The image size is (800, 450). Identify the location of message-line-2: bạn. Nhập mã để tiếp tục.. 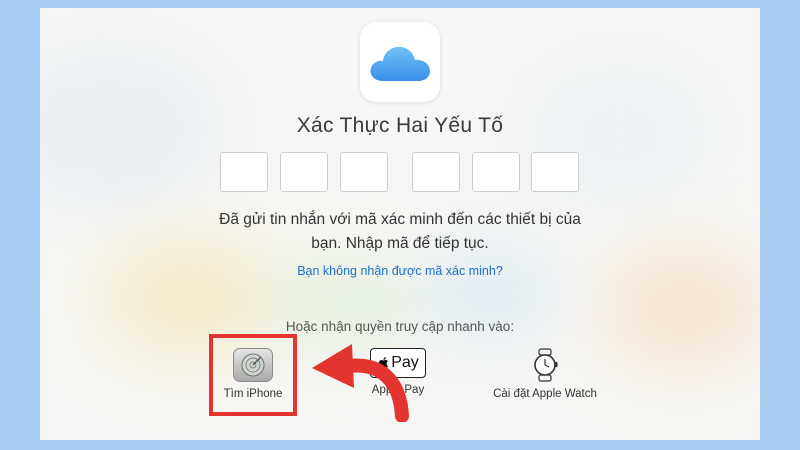
(400, 243).